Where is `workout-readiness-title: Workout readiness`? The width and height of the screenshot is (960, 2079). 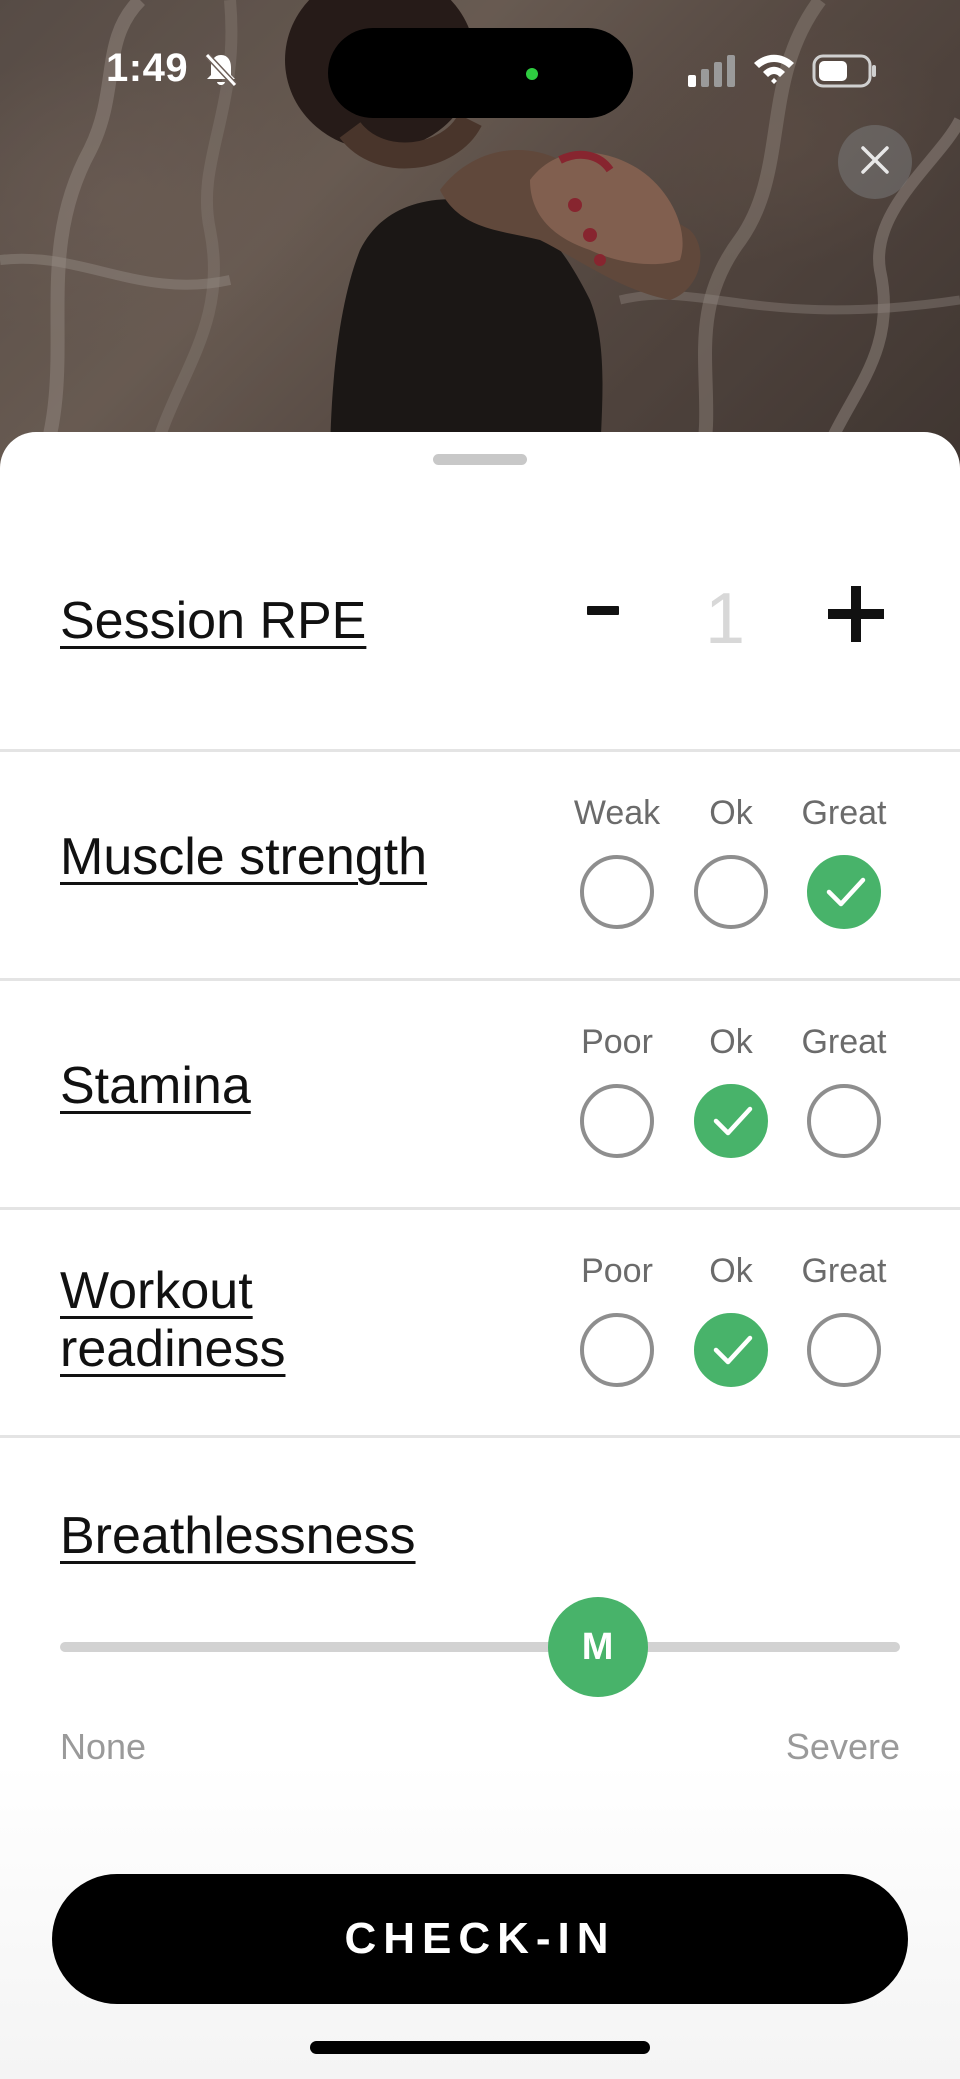
workout-readiness-title: Workout readiness is located at coordinates (172, 1320).